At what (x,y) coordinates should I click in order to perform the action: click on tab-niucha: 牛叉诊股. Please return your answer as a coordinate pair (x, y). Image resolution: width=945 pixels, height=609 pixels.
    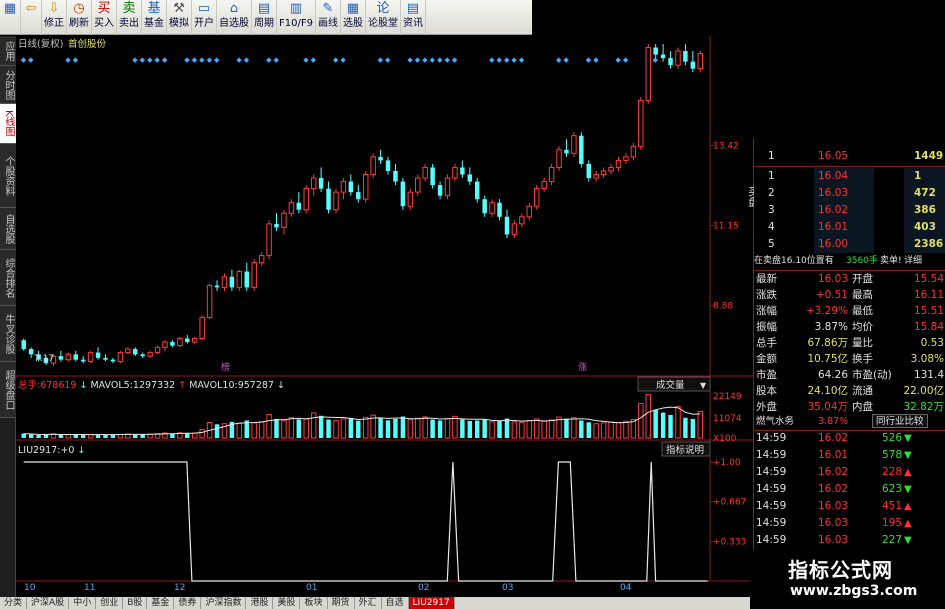
    Looking at the image, I should click on (8, 334).